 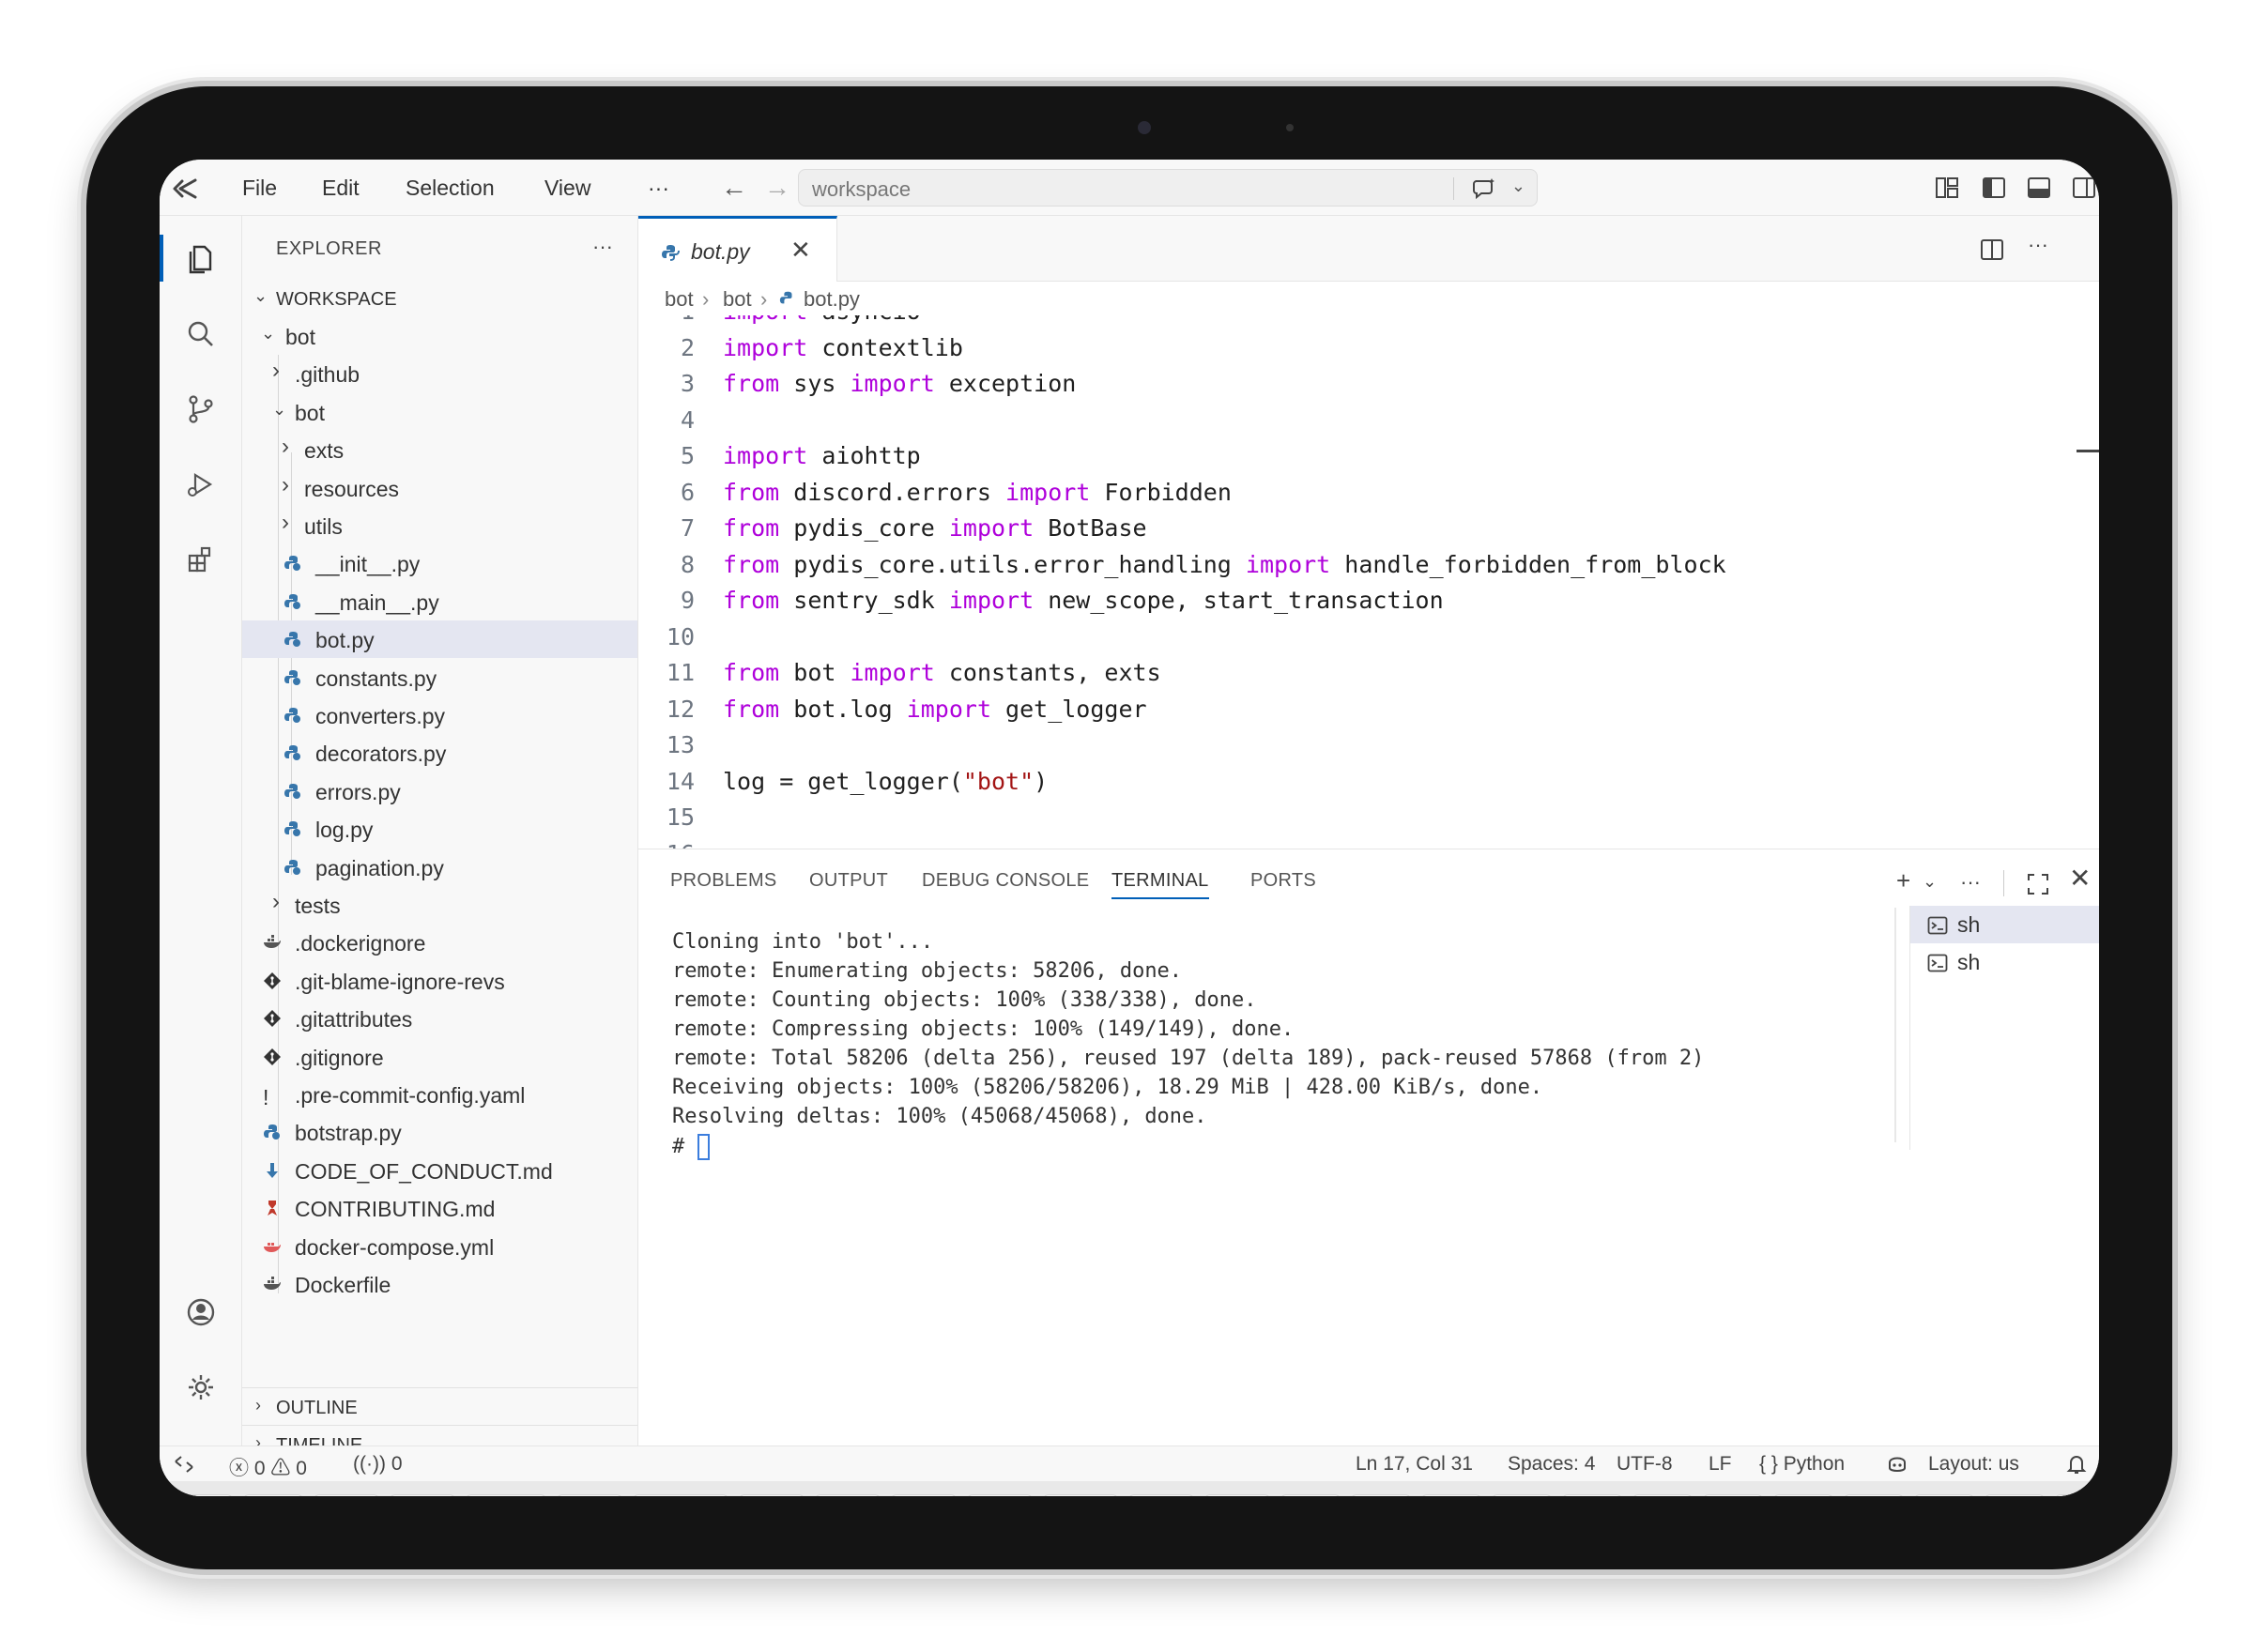 I want to click on file-item: CONTRIBUTING.md, so click(x=440, y=1208).